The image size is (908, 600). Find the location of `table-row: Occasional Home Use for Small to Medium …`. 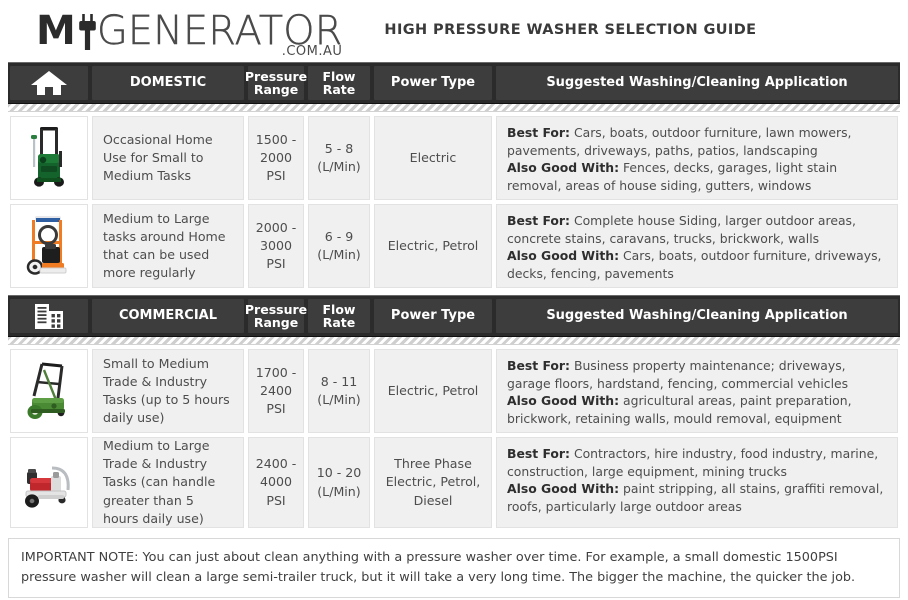

table-row: Occasional Home Use for Small to Medium … is located at coordinates (454, 156).